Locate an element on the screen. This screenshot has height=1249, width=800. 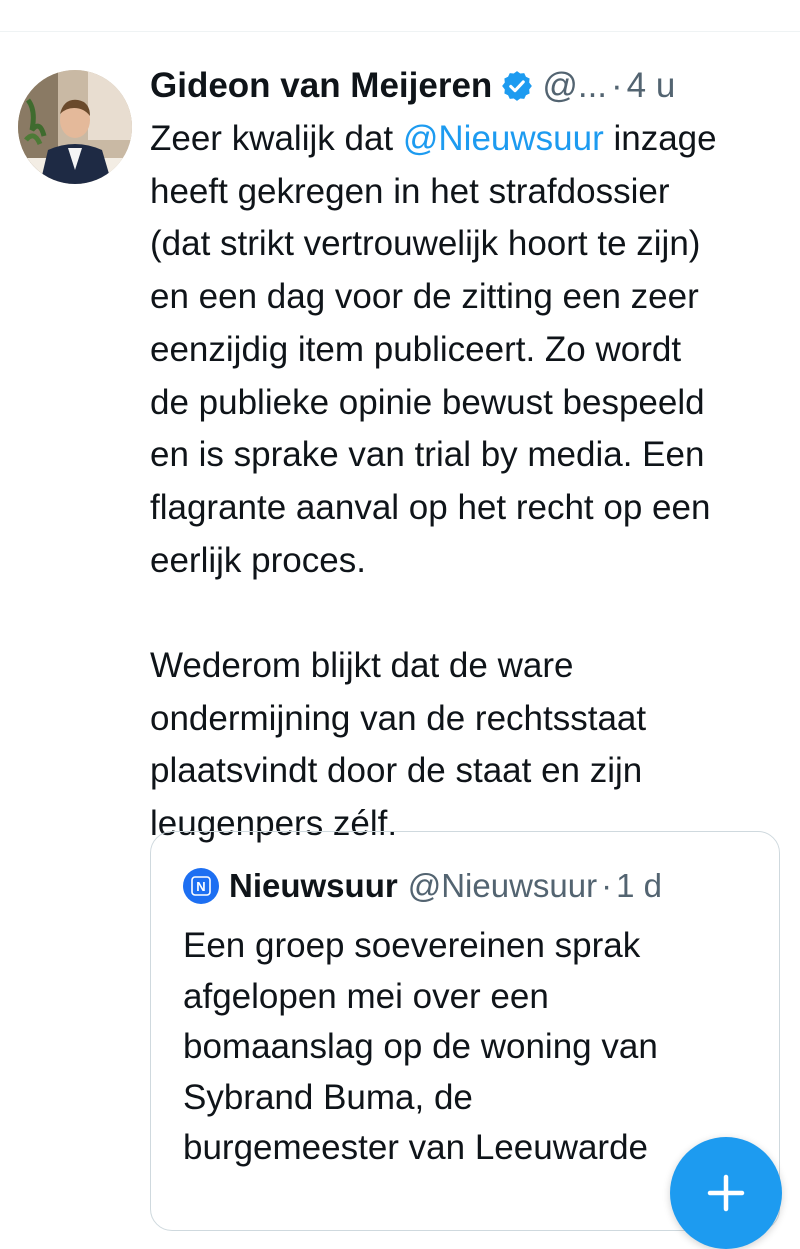
quoted-author-name: Nieuwsuur is located at coordinates (313, 886).